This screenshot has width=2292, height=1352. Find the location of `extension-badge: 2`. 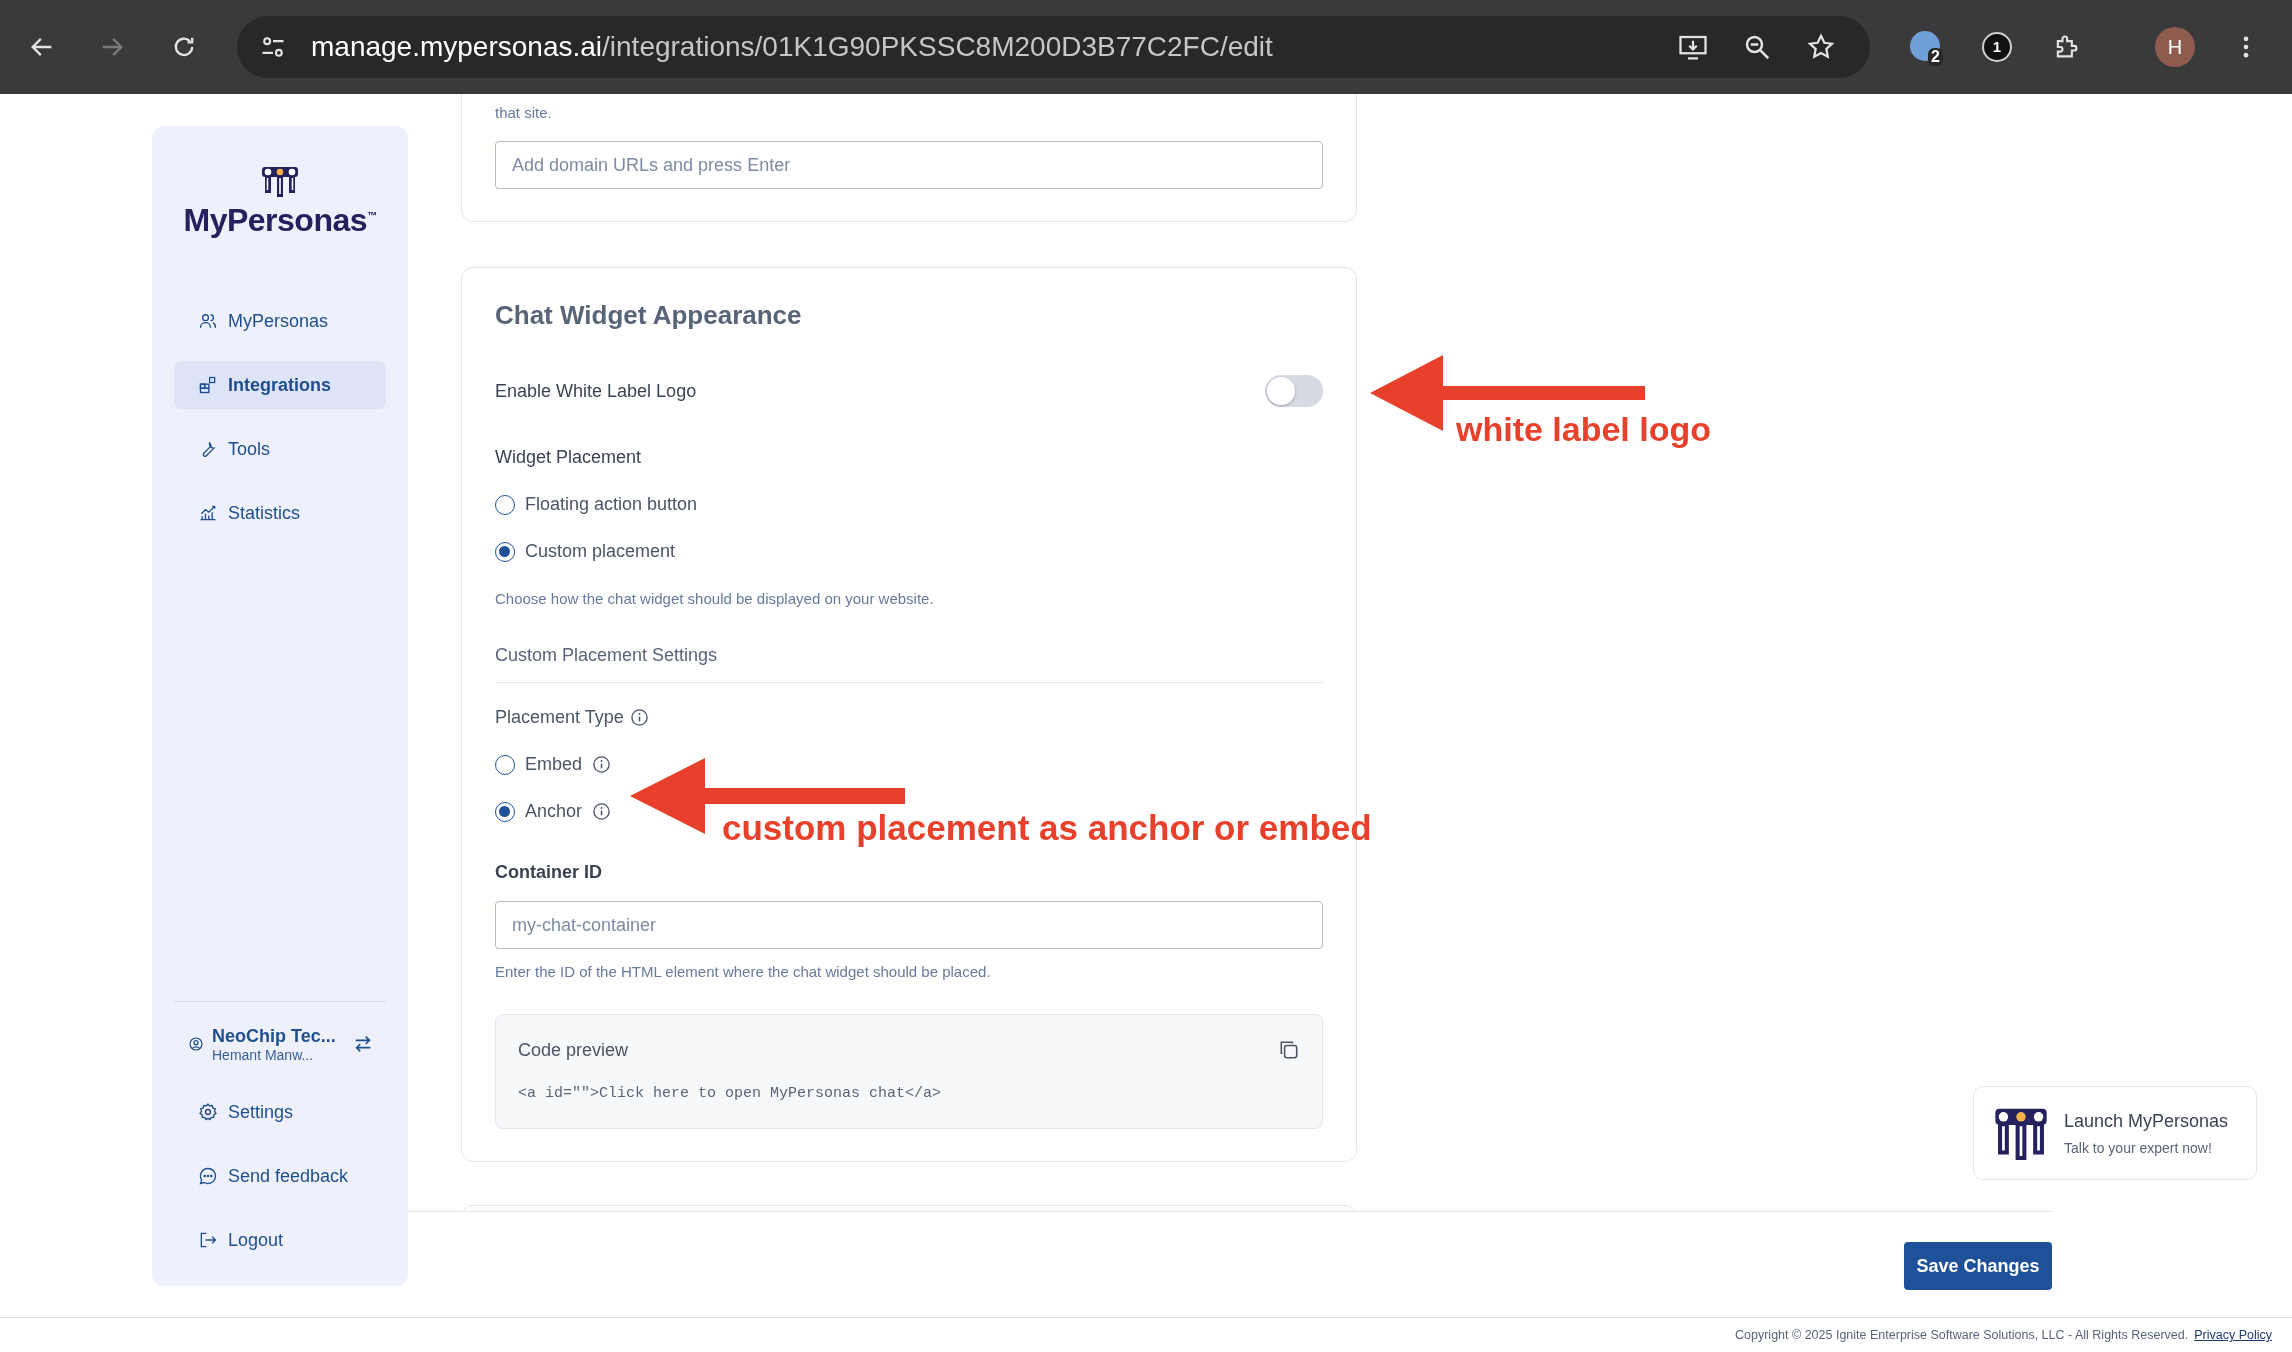

extension-badge: 2 is located at coordinates (1935, 57).